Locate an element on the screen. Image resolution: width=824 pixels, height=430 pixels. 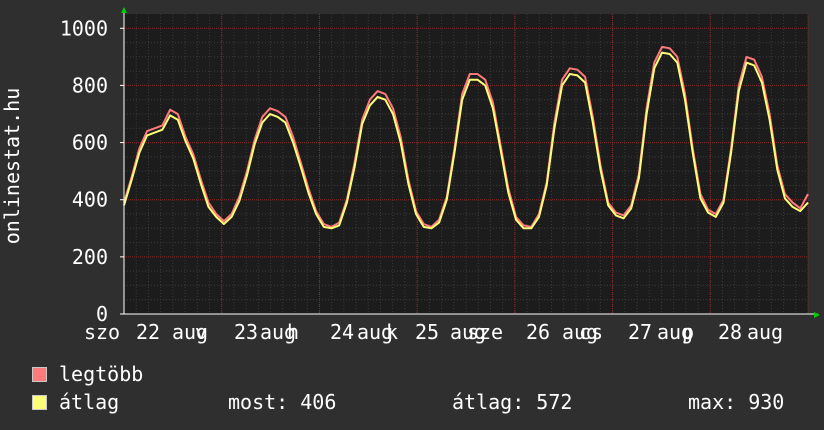
x-tick-label: v is located at coordinates (201, 332).